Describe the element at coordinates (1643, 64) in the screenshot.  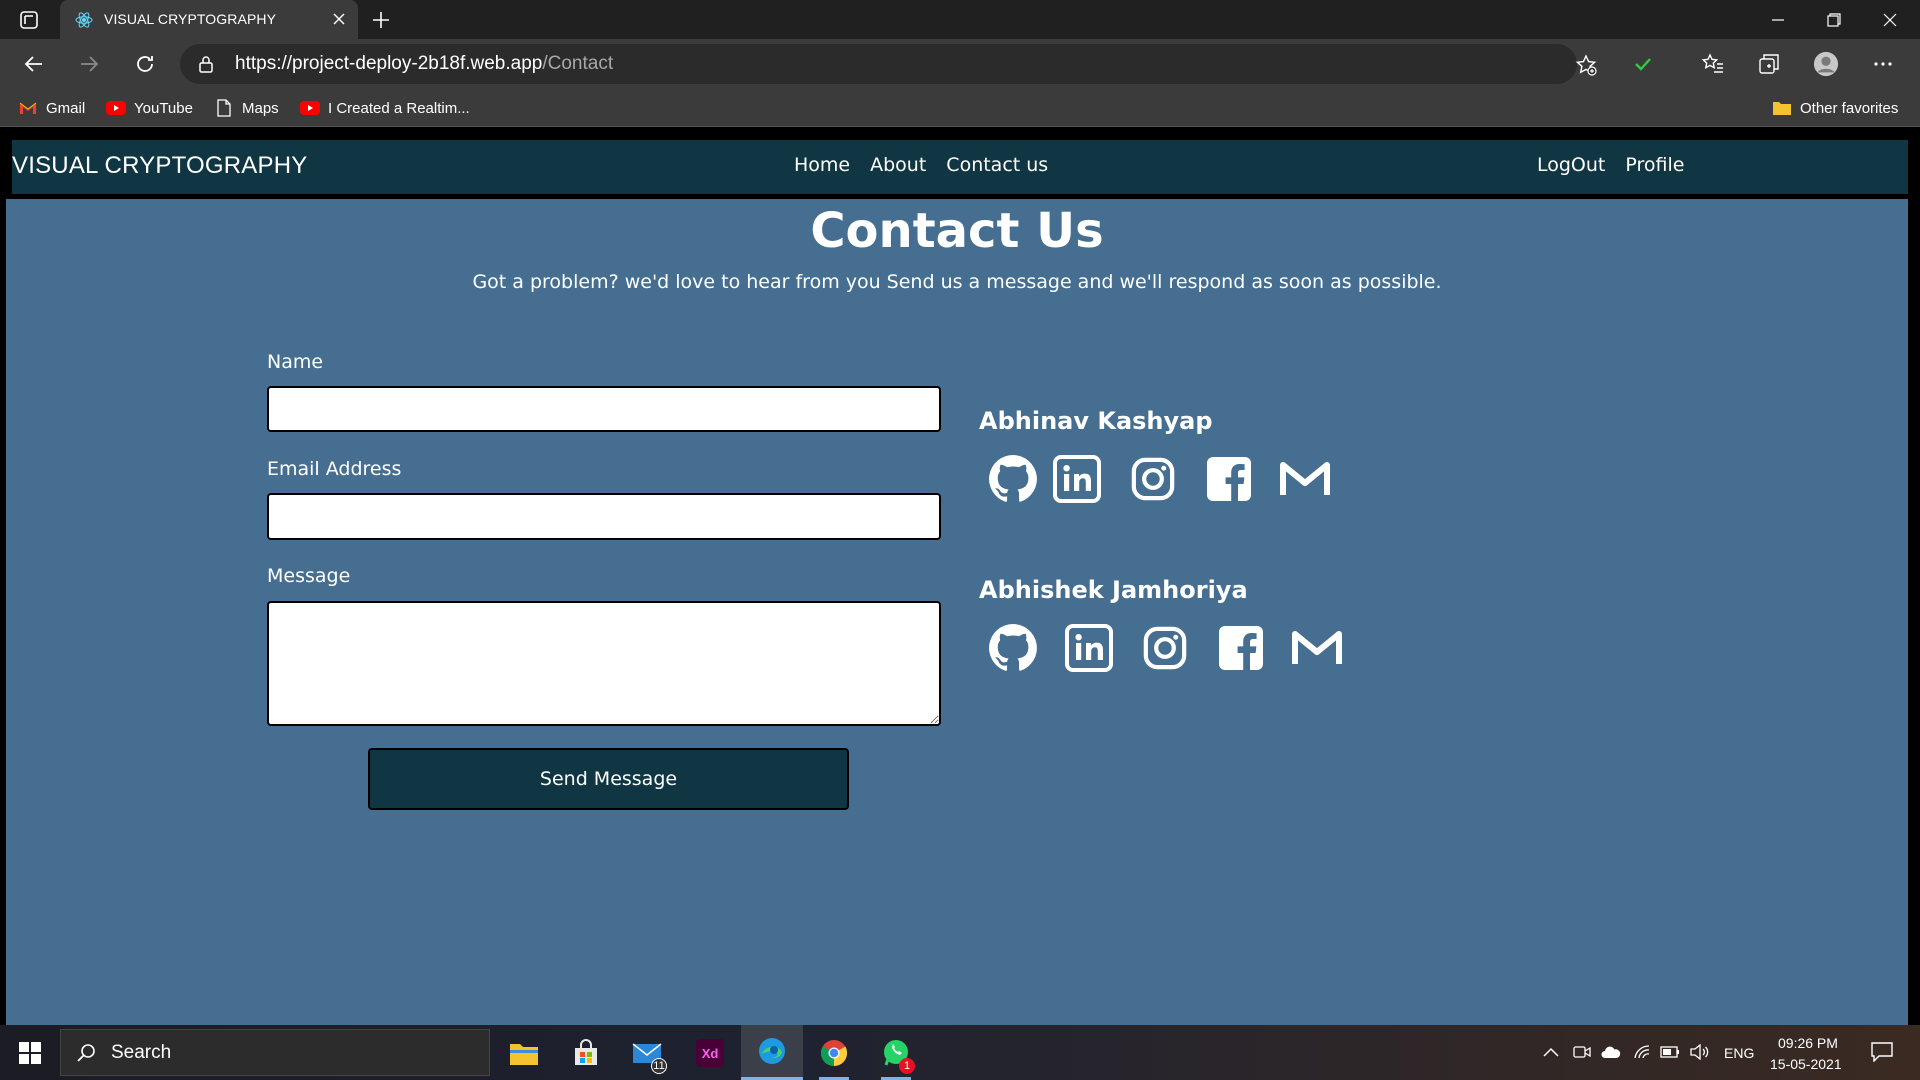
I see `extension-check-icon` at that location.